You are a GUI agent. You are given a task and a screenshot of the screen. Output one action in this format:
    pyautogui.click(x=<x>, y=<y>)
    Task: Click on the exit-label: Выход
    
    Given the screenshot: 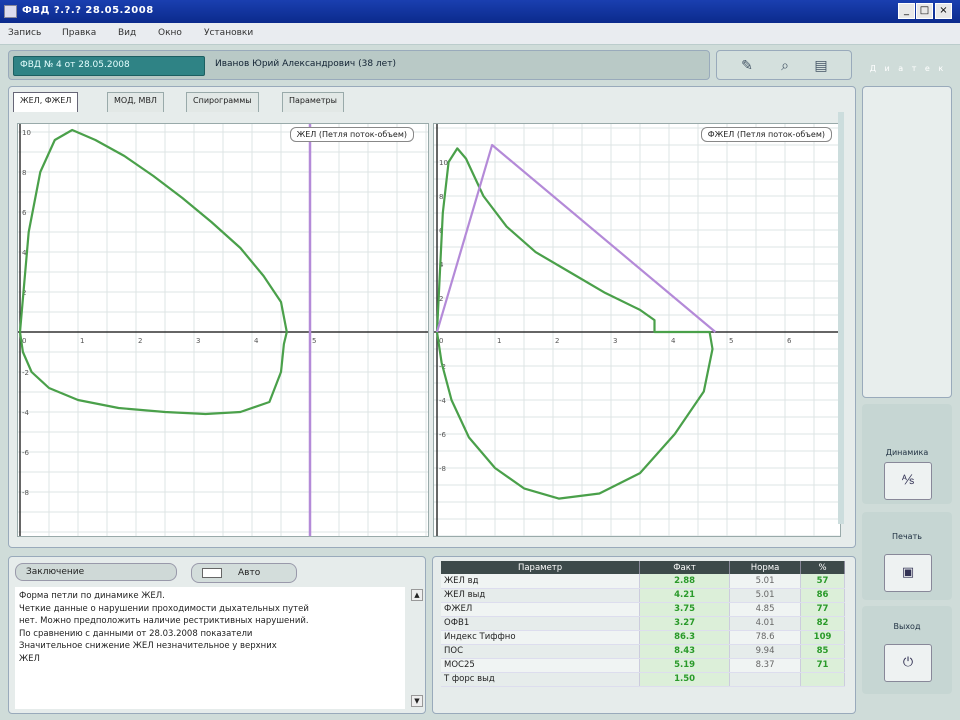 What is the action you would take?
    pyautogui.click(x=907, y=626)
    